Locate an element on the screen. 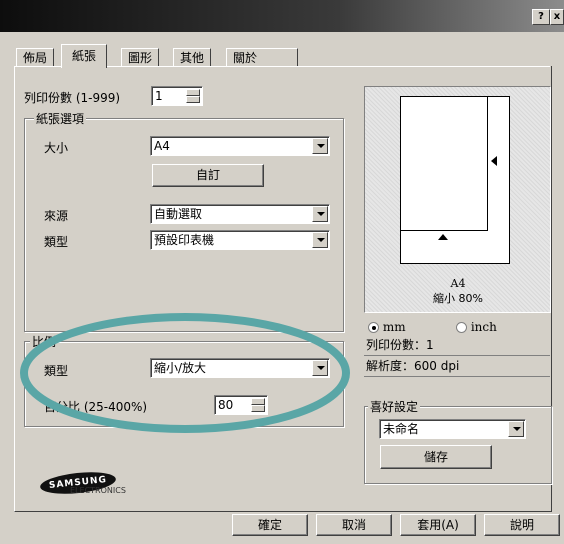 The width and height of the screenshot is (564, 544). help-footer-button: 說明 is located at coordinates (522, 525).